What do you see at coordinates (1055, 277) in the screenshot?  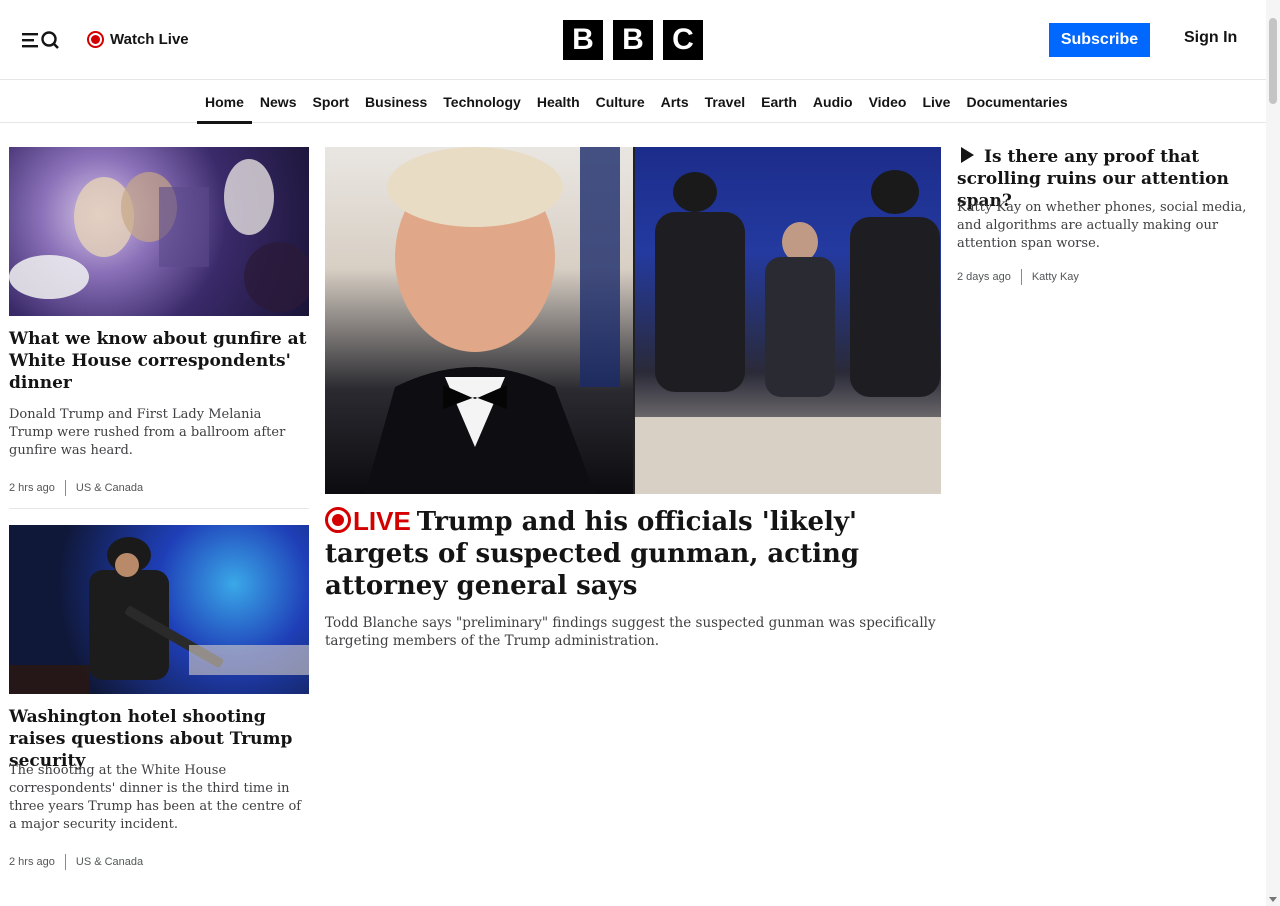 I see `story-author-link: Katty Kay` at bounding box center [1055, 277].